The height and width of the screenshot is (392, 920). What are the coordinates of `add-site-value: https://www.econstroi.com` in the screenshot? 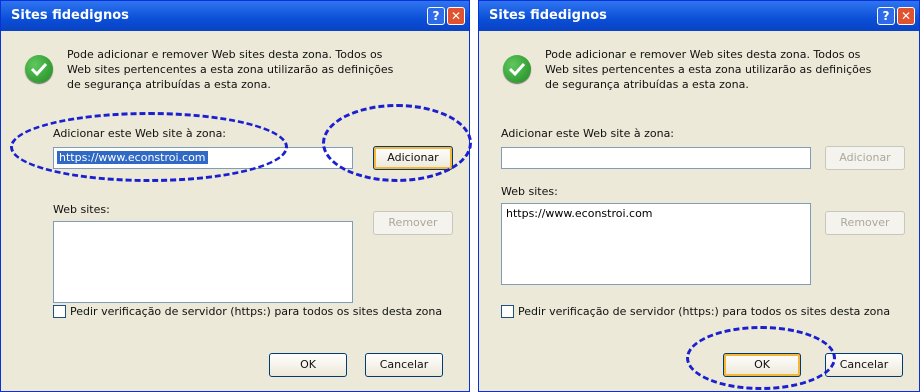 It's located at (132, 157).